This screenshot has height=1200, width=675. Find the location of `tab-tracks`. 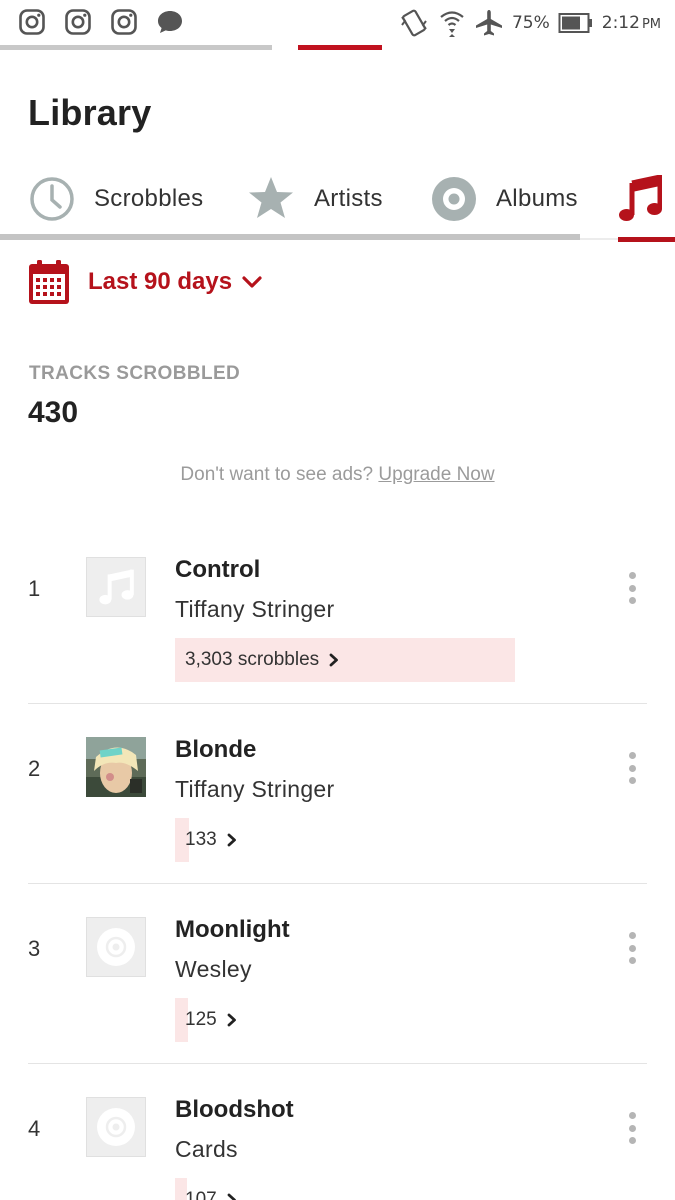

tab-tracks is located at coordinates (640, 199).